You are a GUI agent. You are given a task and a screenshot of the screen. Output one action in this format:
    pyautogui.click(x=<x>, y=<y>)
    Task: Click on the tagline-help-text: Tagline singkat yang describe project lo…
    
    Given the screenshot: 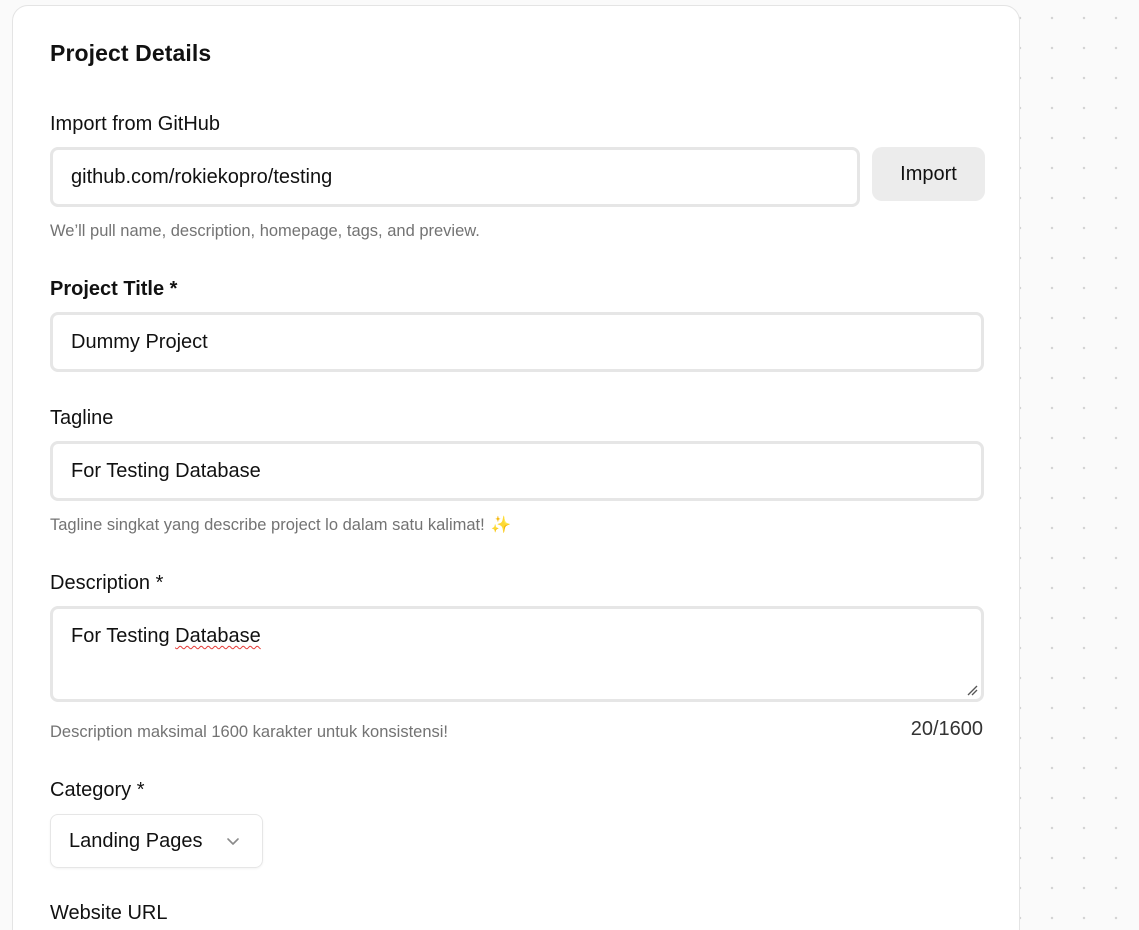 What is the action you would take?
    pyautogui.click(x=267, y=525)
    